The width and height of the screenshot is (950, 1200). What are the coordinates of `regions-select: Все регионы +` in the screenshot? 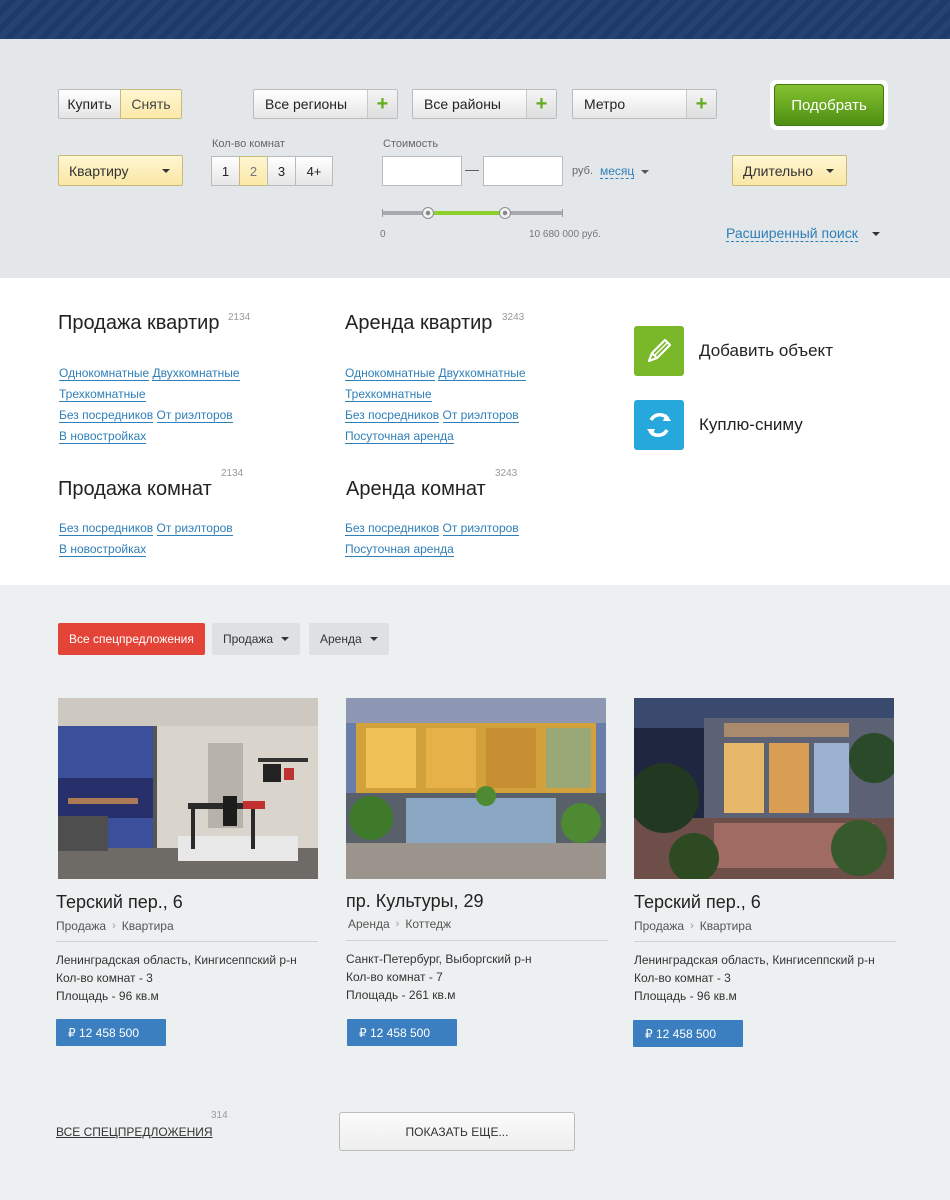 It's located at (325, 104).